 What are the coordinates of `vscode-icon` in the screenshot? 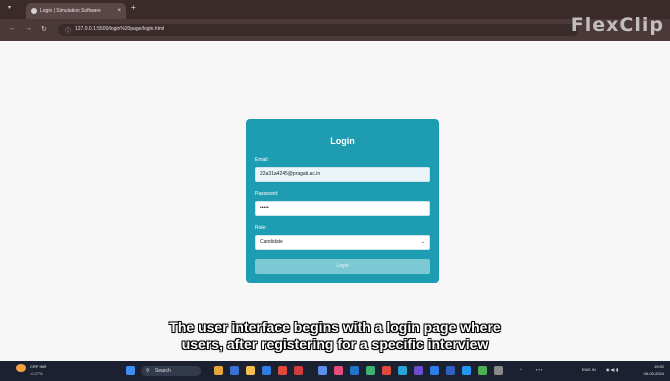 It's located at (450, 370).